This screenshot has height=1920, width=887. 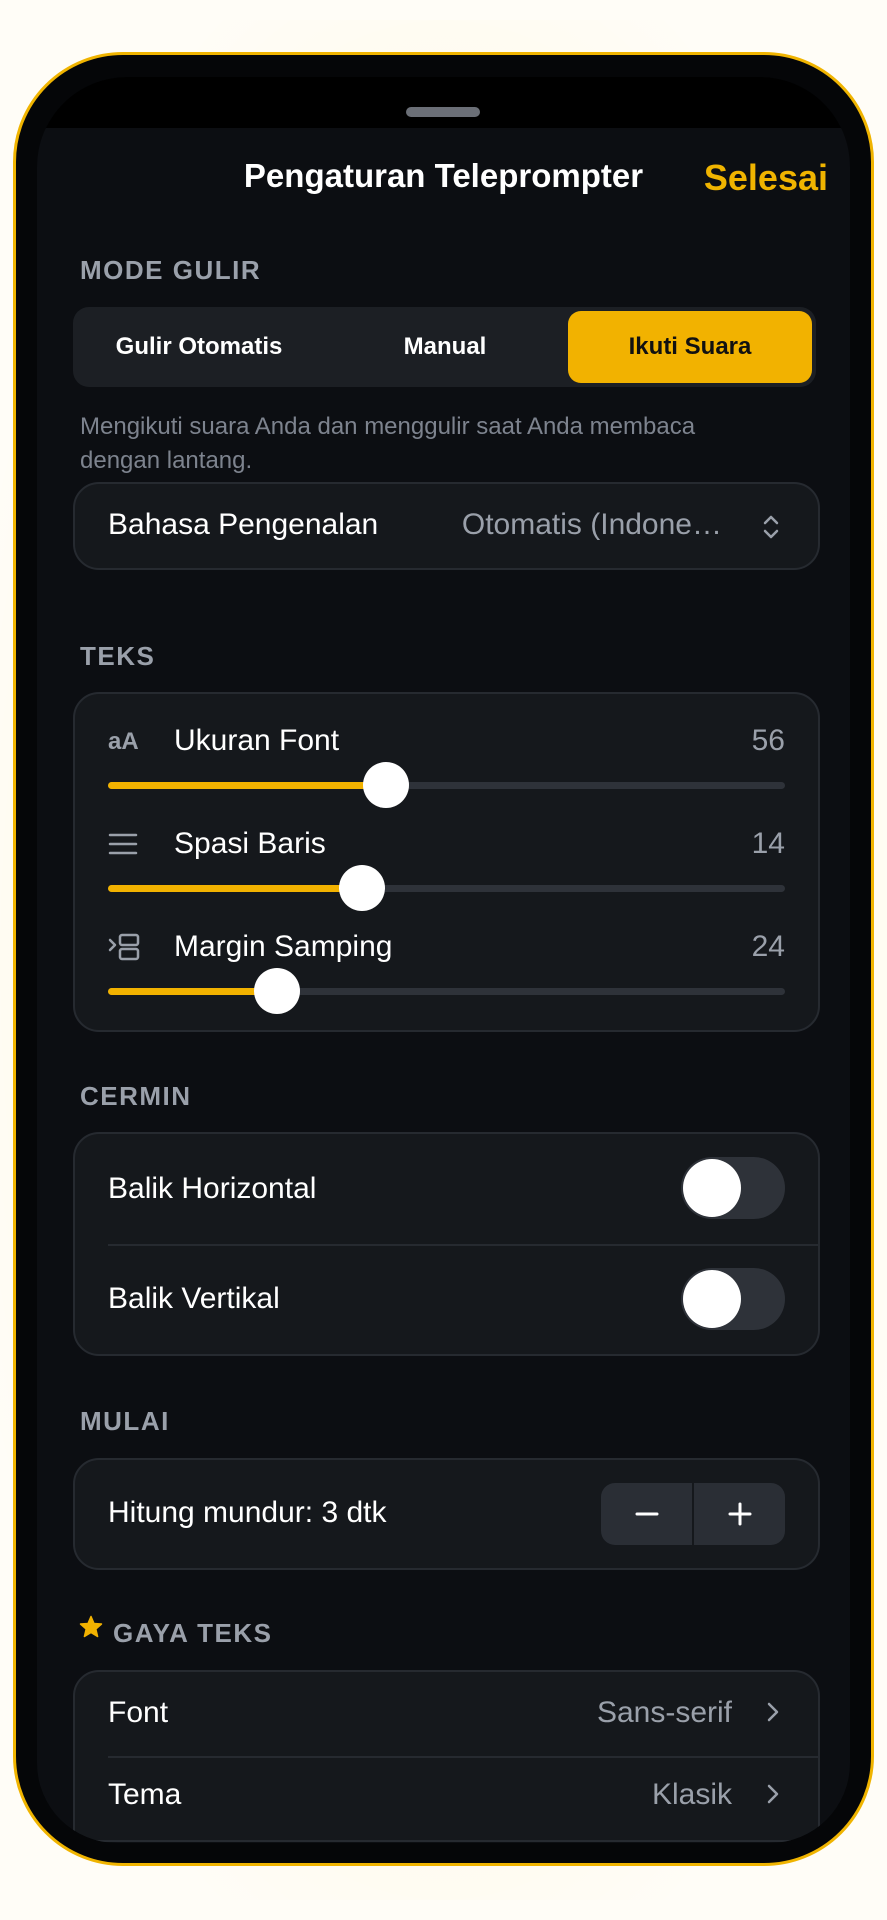 What do you see at coordinates (771, 529) in the screenshot?
I see `updown-chevron-icon` at bounding box center [771, 529].